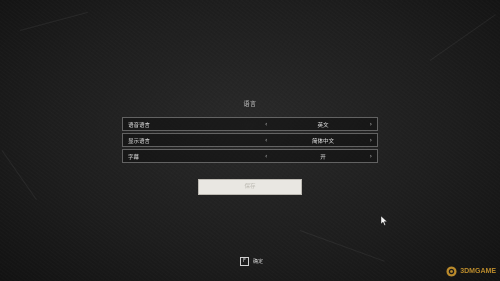 Image resolution: width=500 pixels, height=281 pixels. What do you see at coordinates (139, 142) in the screenshot?
I see `option-label: 显示语言` at bounding box center [139, 142].